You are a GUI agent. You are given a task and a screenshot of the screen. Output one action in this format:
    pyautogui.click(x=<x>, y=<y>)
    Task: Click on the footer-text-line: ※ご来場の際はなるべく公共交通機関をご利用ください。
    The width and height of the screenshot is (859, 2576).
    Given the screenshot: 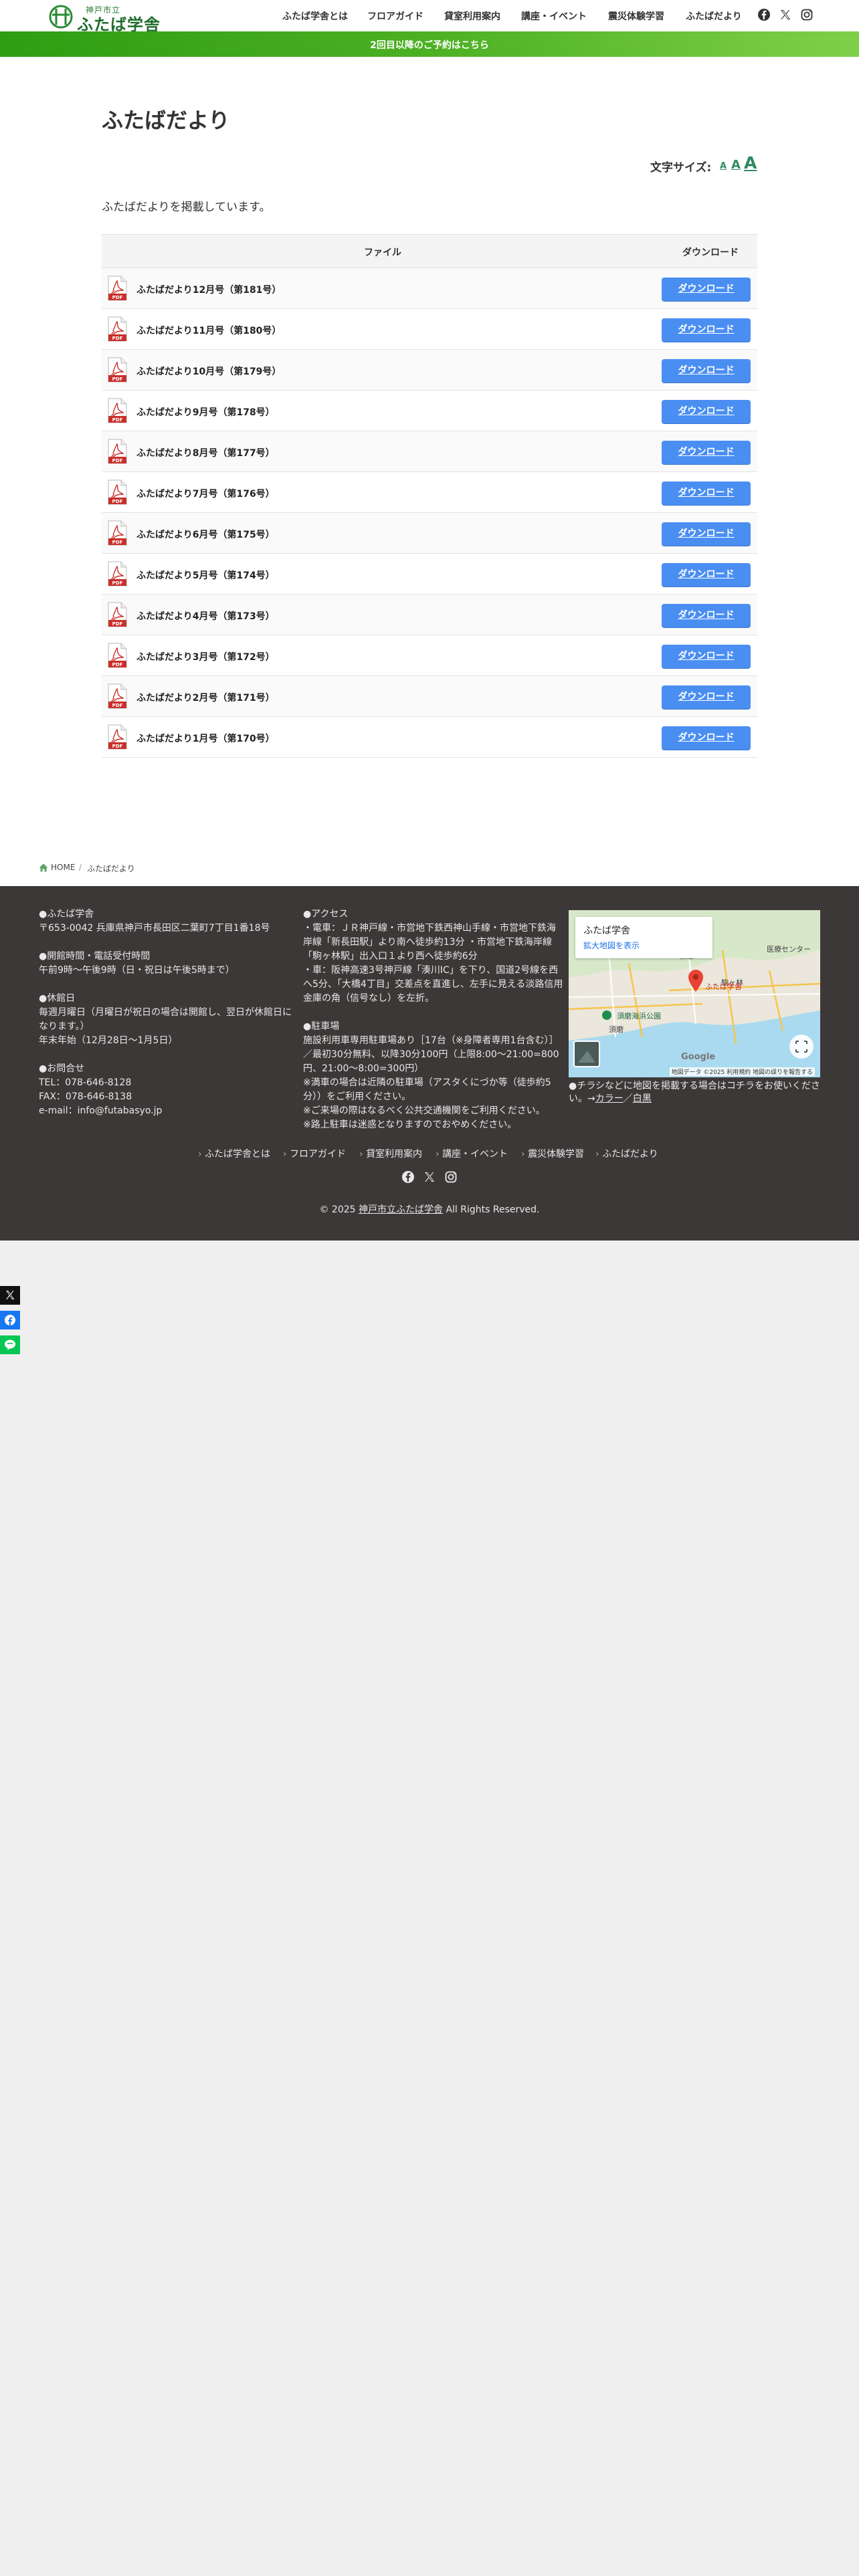 What is the action you would take?
    pyautogui.click(x=424, y=1110)
    